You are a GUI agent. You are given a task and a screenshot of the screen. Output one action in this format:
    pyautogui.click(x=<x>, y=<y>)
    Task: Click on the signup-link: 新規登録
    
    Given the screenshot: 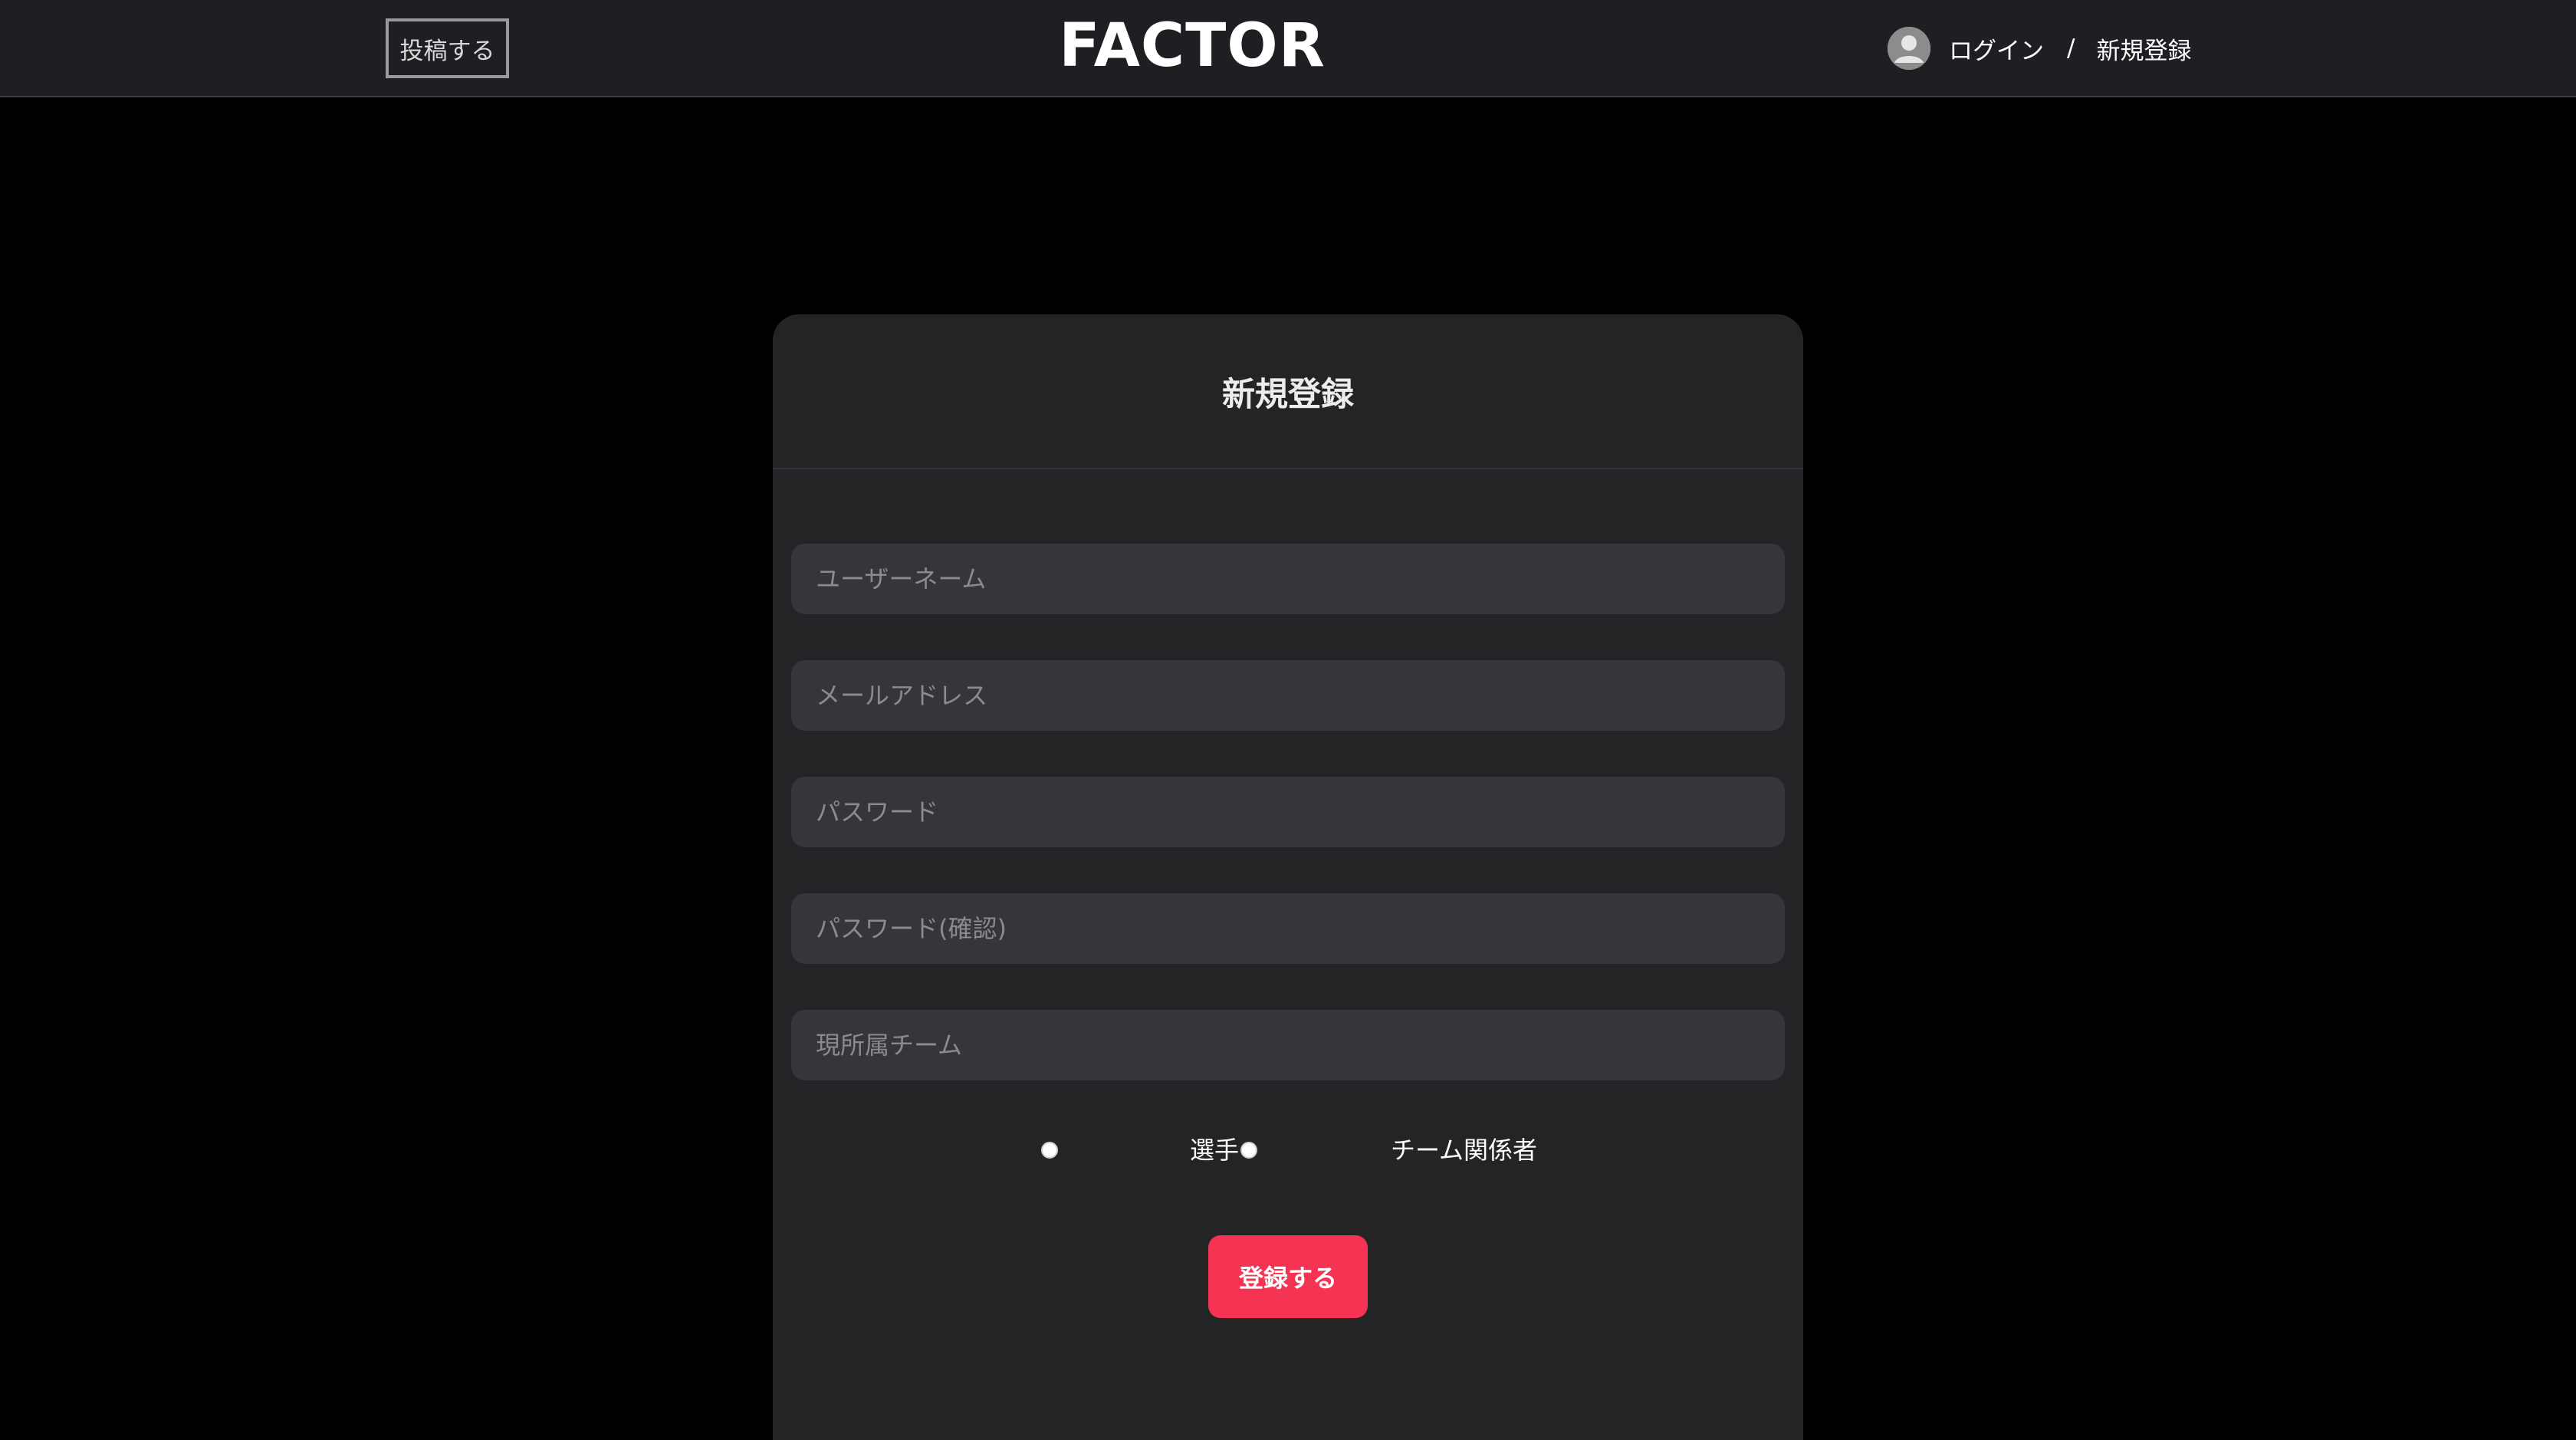 What is the action you would take?
    pyautogui.click(x=2144, y=48)
    